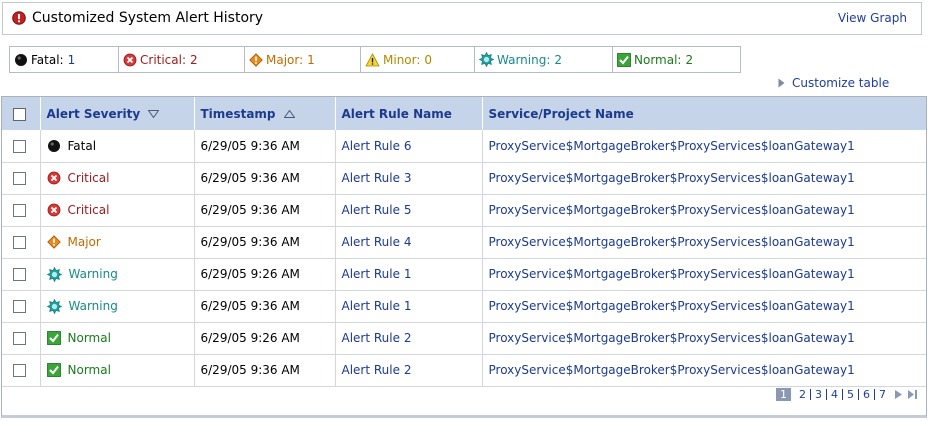  Describe the element at coordinates (841, 83) in the screenshot. I see `customize-table-label: Customize table` at that location.